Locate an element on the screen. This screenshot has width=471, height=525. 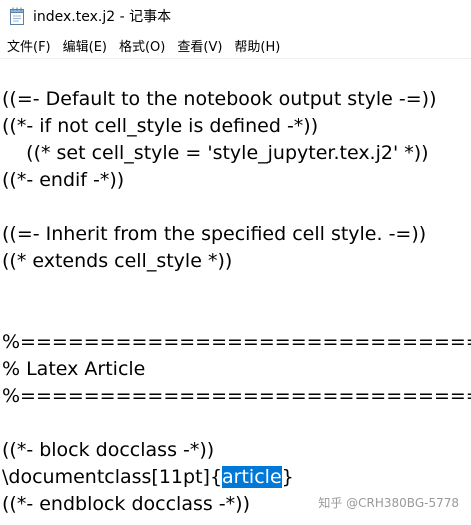
editor-line: ((*- if not cell_style is defined -*)) is located at coordinates (160, 126).